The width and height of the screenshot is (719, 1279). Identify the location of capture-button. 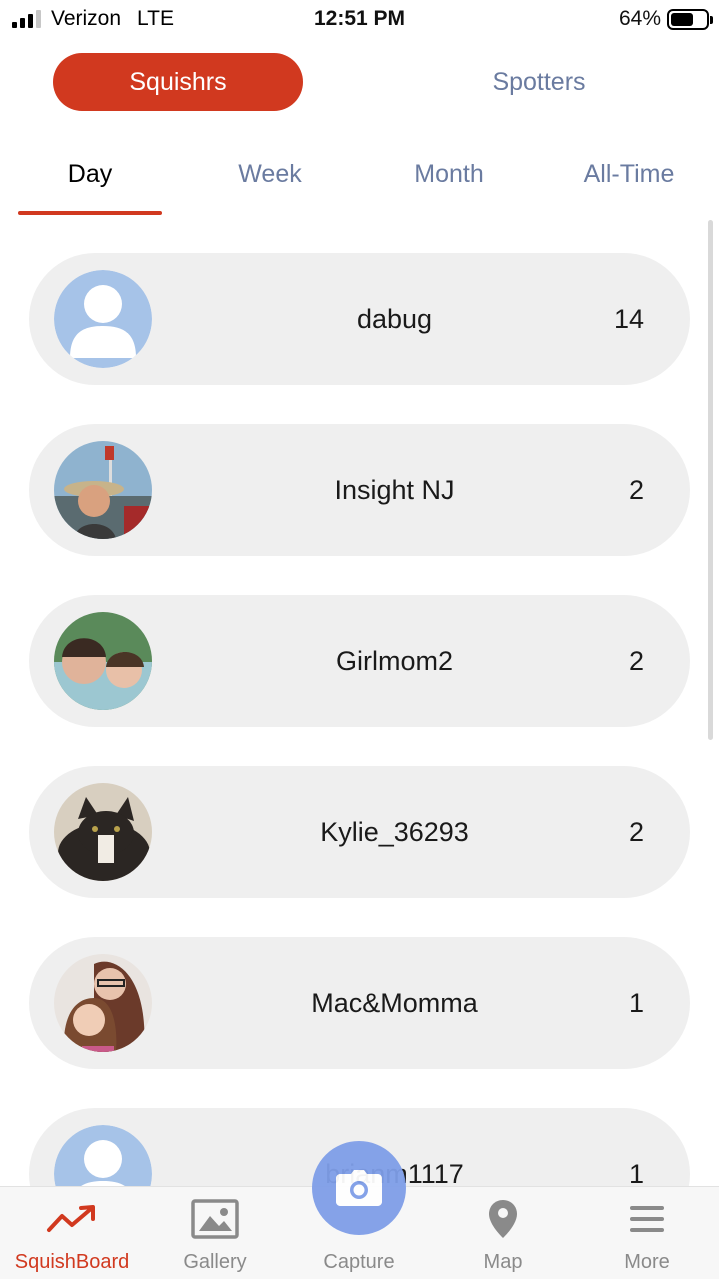
(359, 1188).